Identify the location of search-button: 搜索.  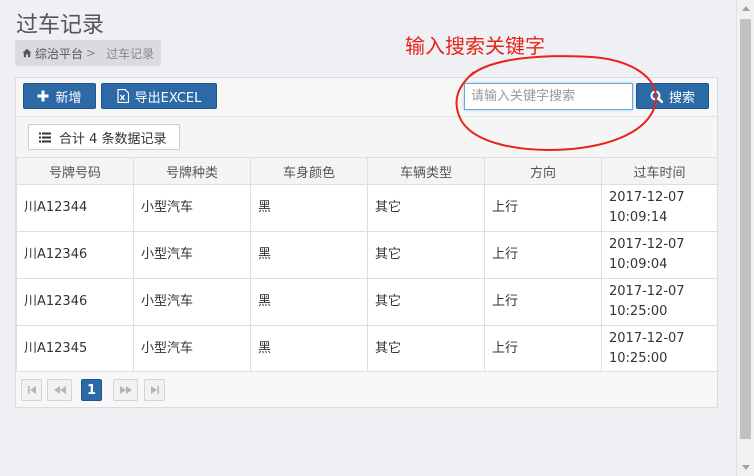
(672, 96).